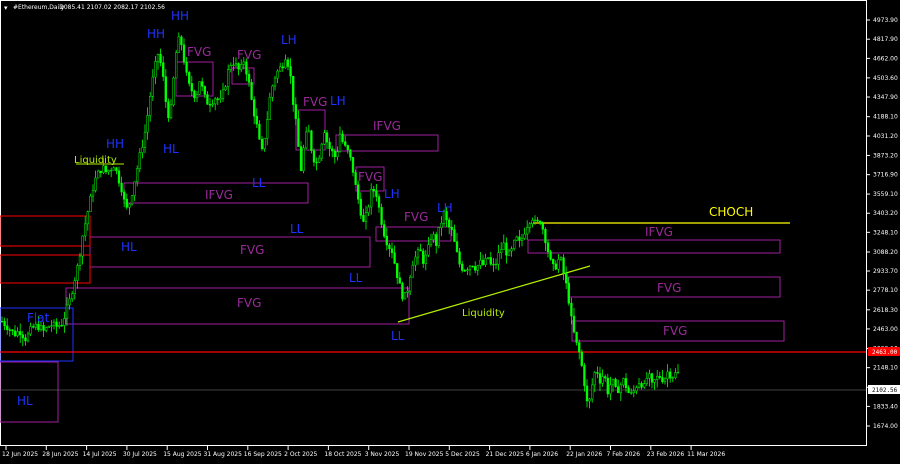  Describe the element at coordinates (885, 97) in the screenshot. I see `price-tick-label: 4347.90` at that location.